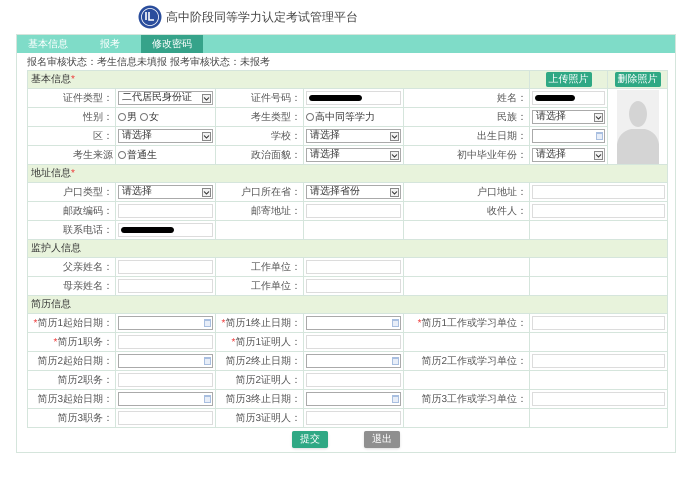 This screenshot has height=489, width=692. Describe the element at coordinates (502, 192) in the screenshot. I see `field-label: 户口地址：` at that location.